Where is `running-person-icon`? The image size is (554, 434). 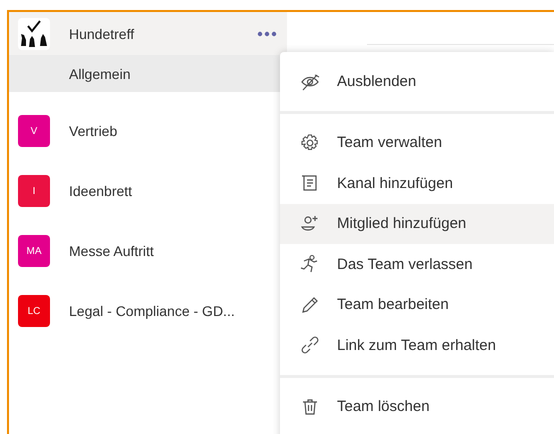 running-person-icon is located at coordinates (310, 264).